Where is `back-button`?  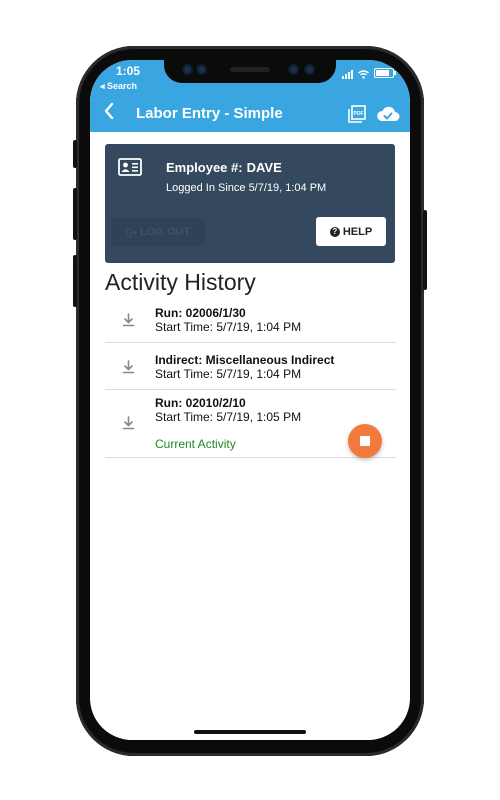 back-button is located at coordinates (109, 113).